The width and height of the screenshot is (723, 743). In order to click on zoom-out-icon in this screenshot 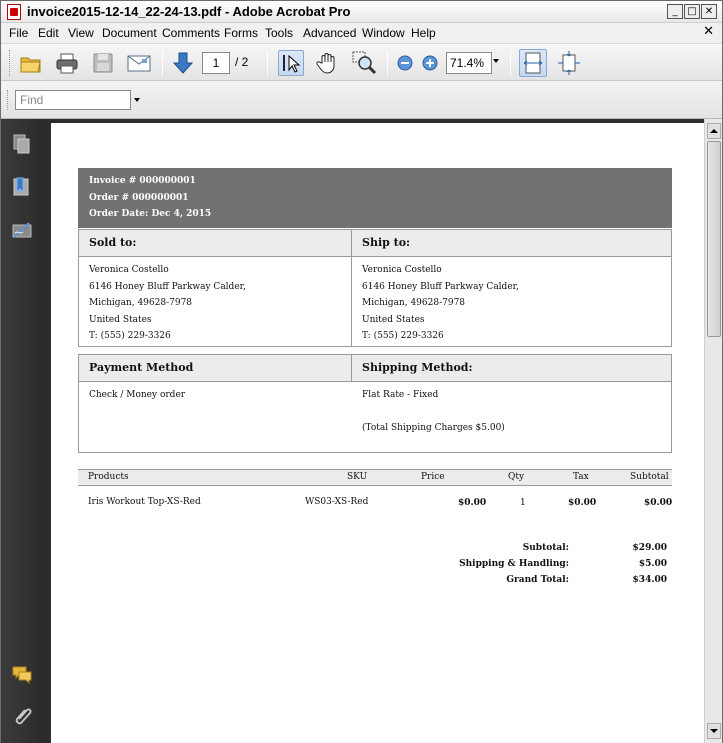, I will do `click(406, 63)`.